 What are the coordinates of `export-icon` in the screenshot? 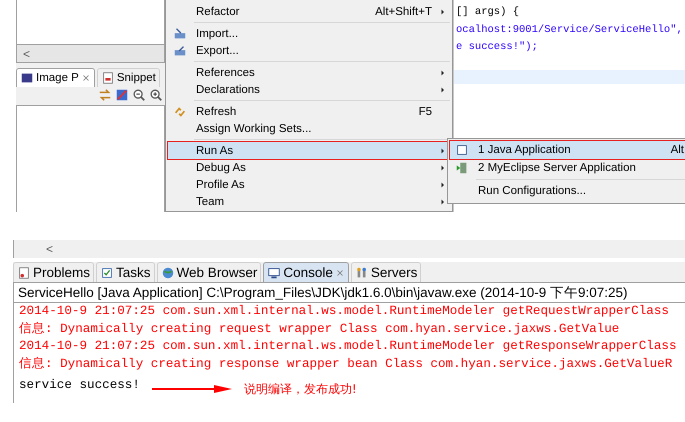 It's located at (180, 51).